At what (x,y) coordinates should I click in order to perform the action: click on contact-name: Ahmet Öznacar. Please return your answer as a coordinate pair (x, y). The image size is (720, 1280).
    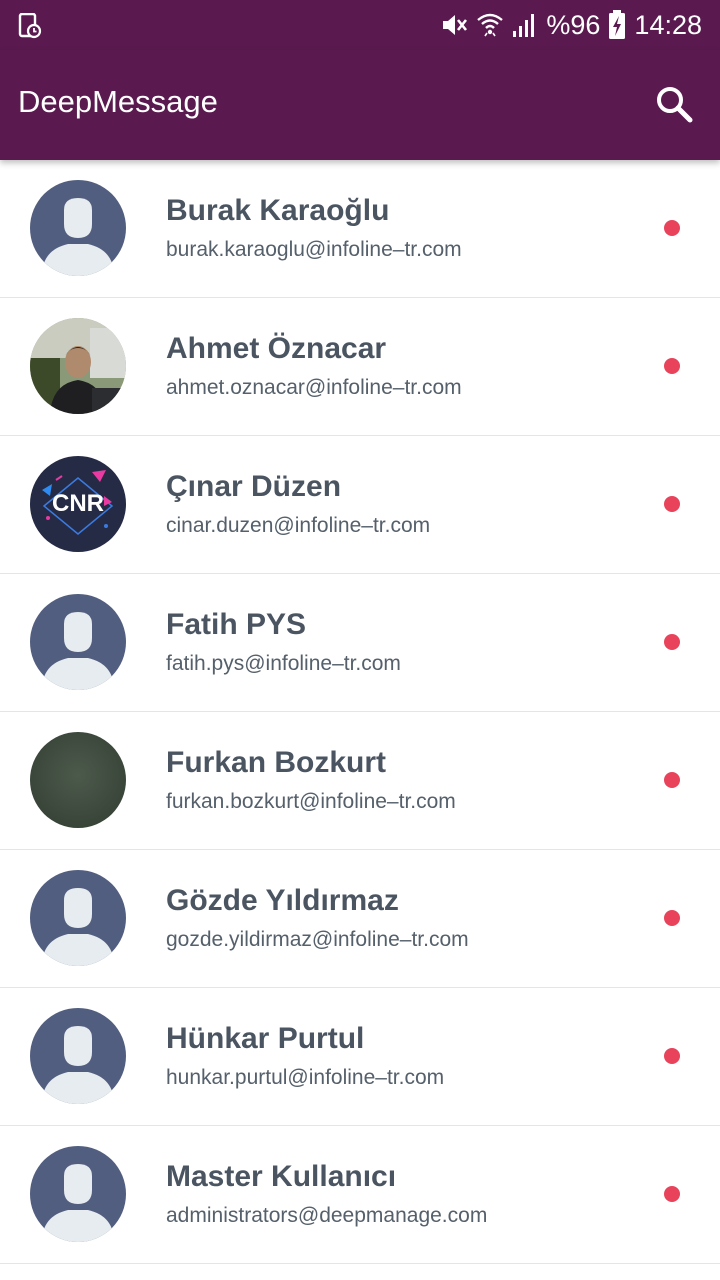
    Looking at the image, I should click on (276, 348).